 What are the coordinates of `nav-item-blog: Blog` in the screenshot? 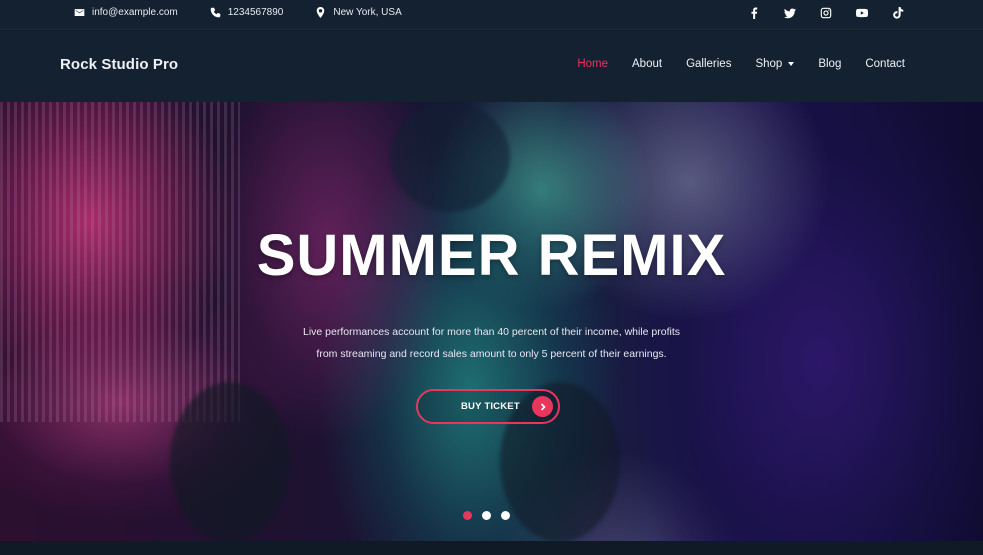 It's located at (829, 64).